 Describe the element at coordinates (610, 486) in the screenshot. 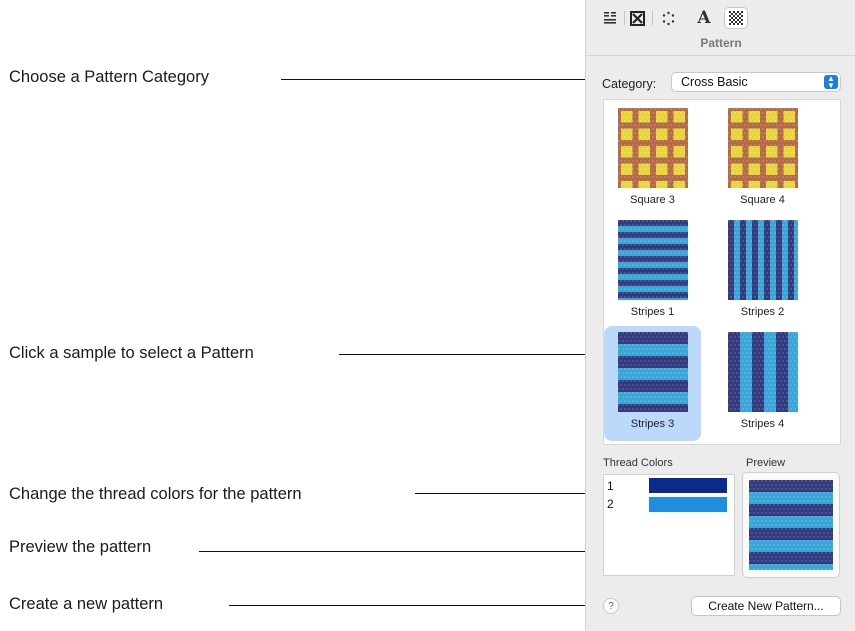

I see `thread-color-number: 1` at that location.